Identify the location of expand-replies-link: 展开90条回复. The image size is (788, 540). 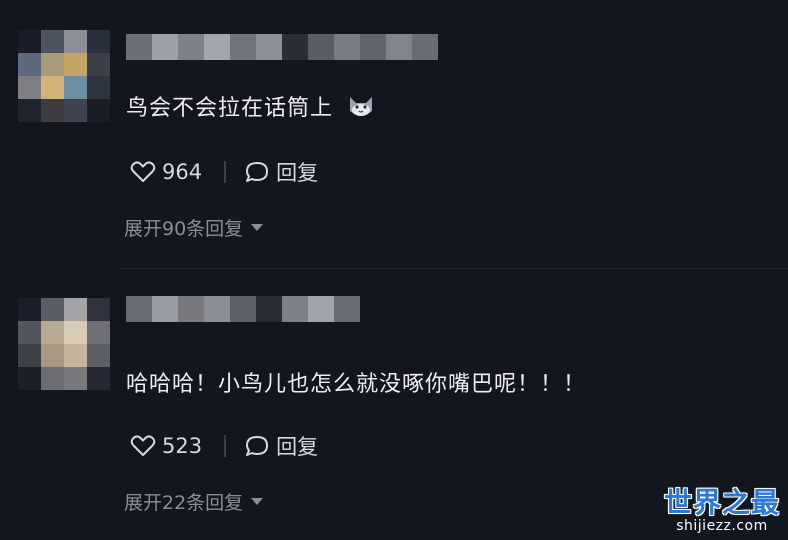
(194, 227).